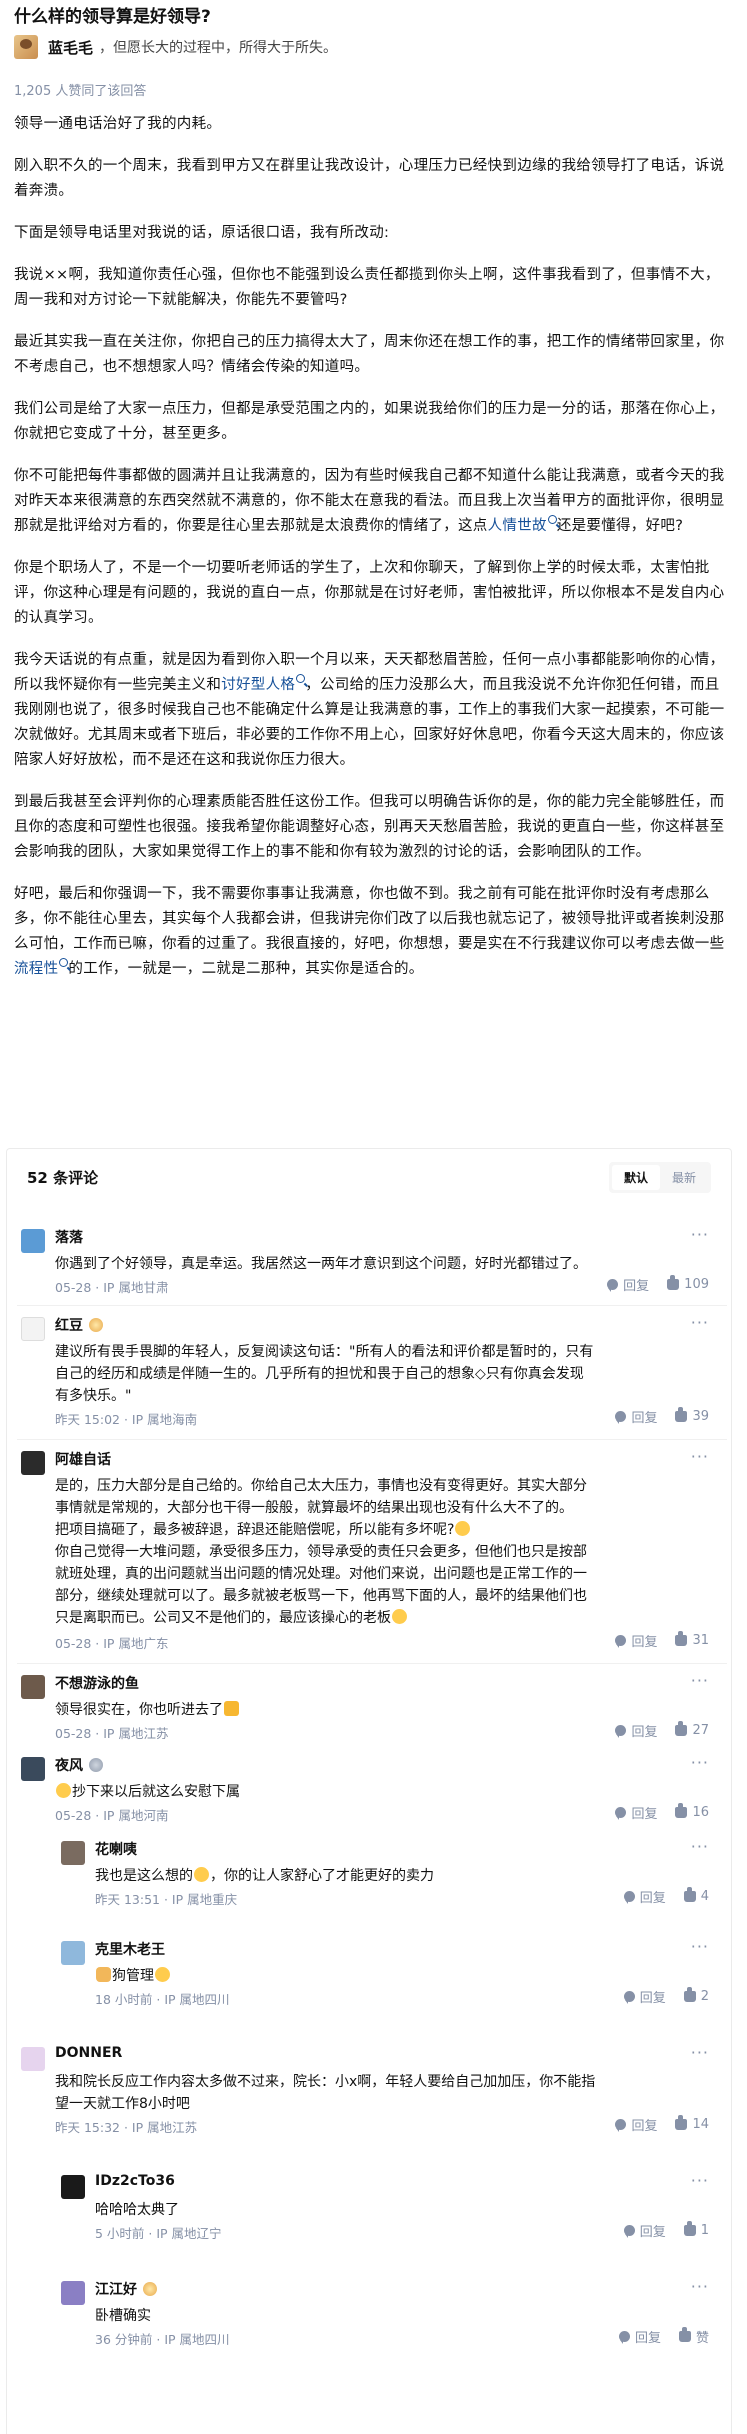 The width and height of the screenshot is (747, 2434). Describe the element at coordinates (70, 47) in the screenshot. I see `author-name: 蓝毛毛` at that location.